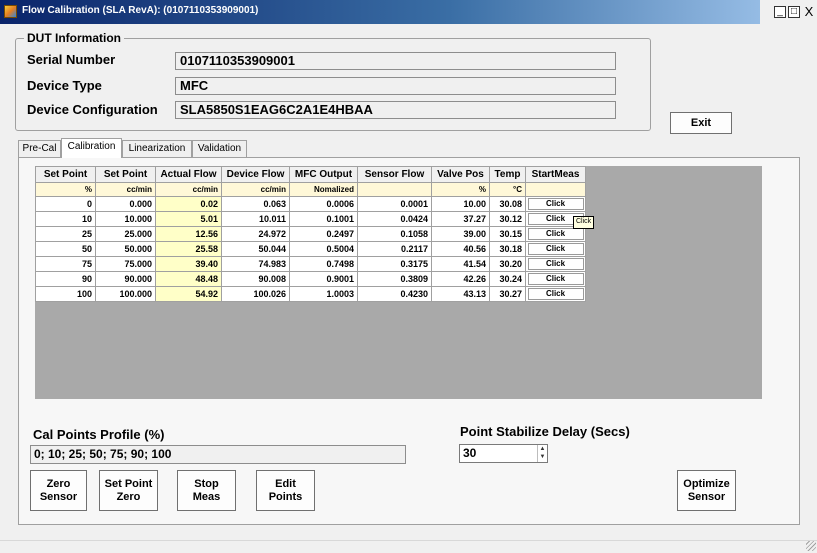 This screenshot has height=553, width=817. I want to click on grid-cell: 30.24, so click(507, 279).